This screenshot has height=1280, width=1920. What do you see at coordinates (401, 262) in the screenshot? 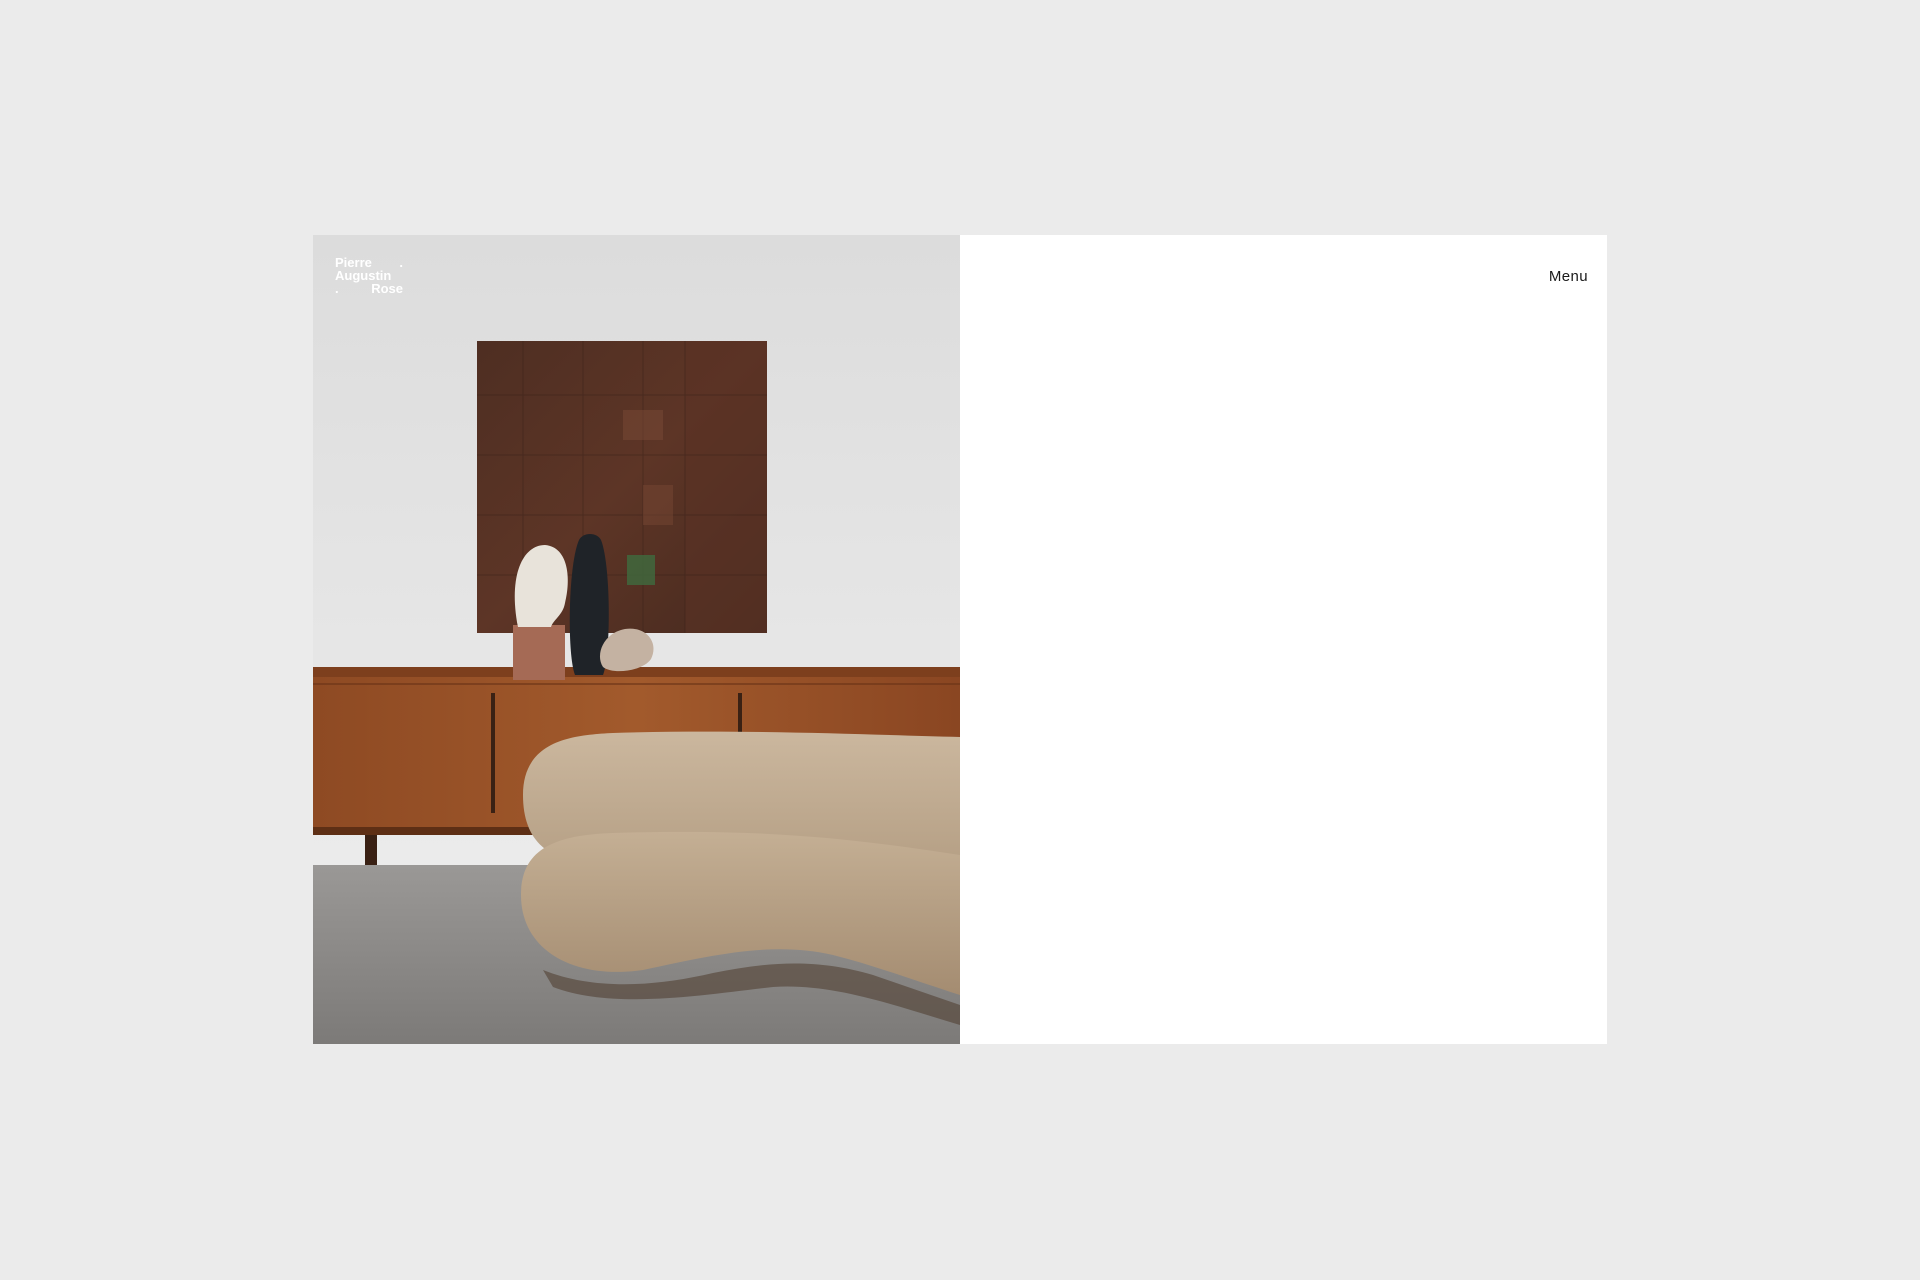
I see `logo-mark-1: .` at bounding box center [401, 262].